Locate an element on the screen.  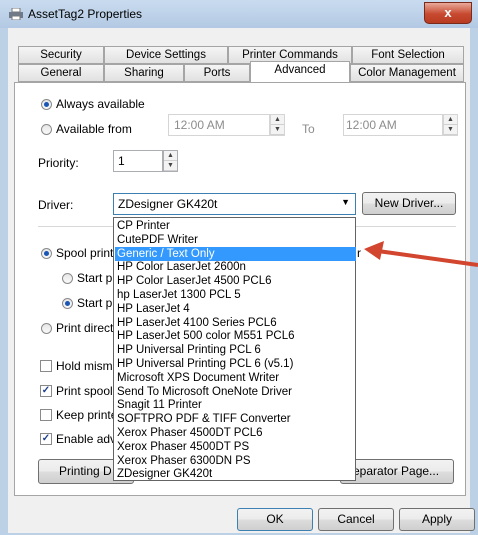
driver-option: HP Color LaserJet 2600n is located at coordinates (235, 267).